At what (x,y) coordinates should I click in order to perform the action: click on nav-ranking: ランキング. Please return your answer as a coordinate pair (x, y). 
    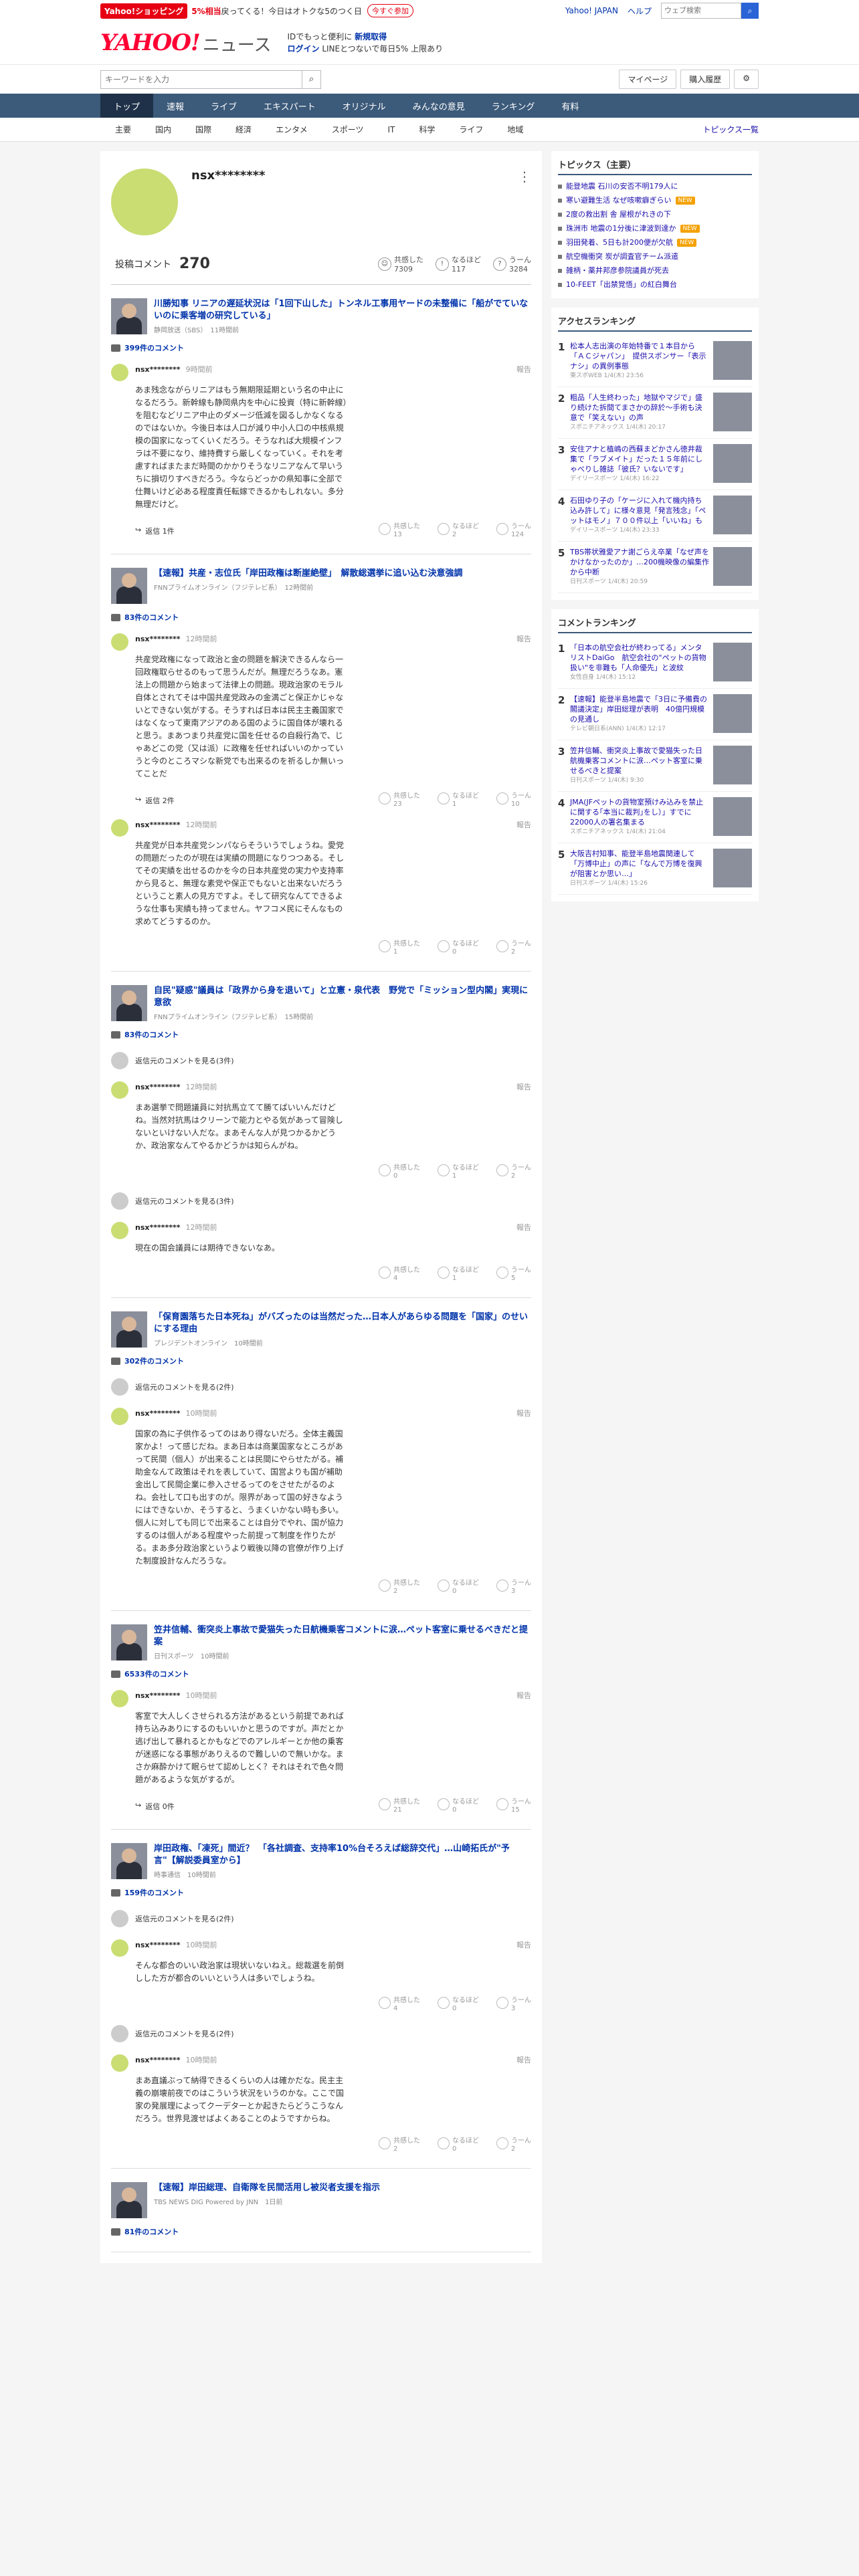
    Looking at the image, I should click on (513, 106).